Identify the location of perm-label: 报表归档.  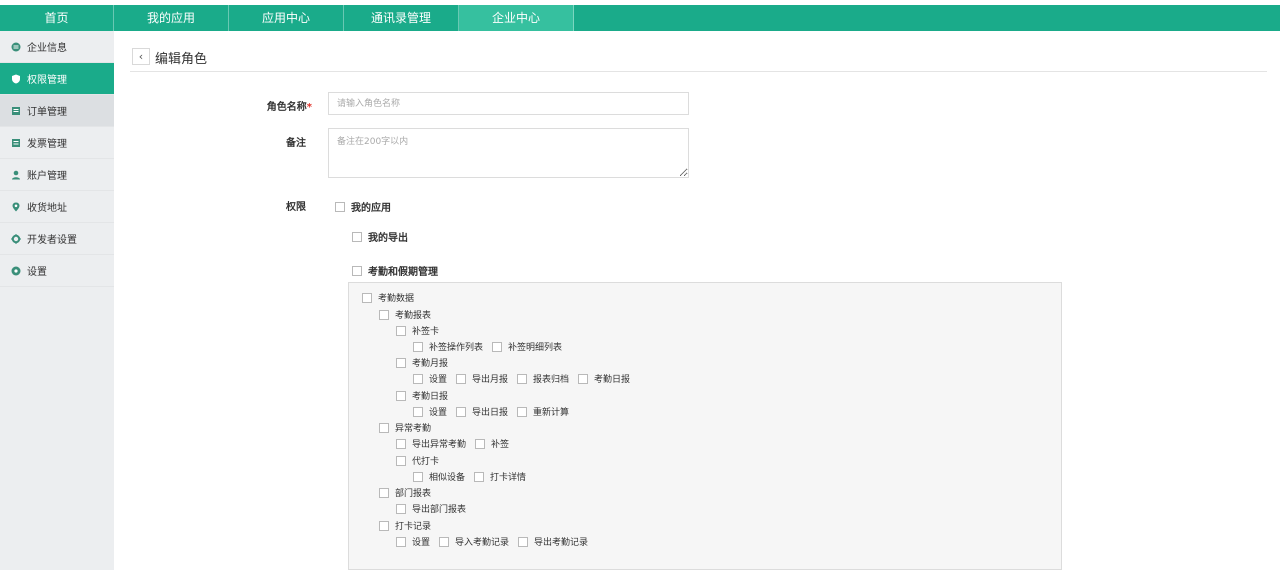
(551, 380).